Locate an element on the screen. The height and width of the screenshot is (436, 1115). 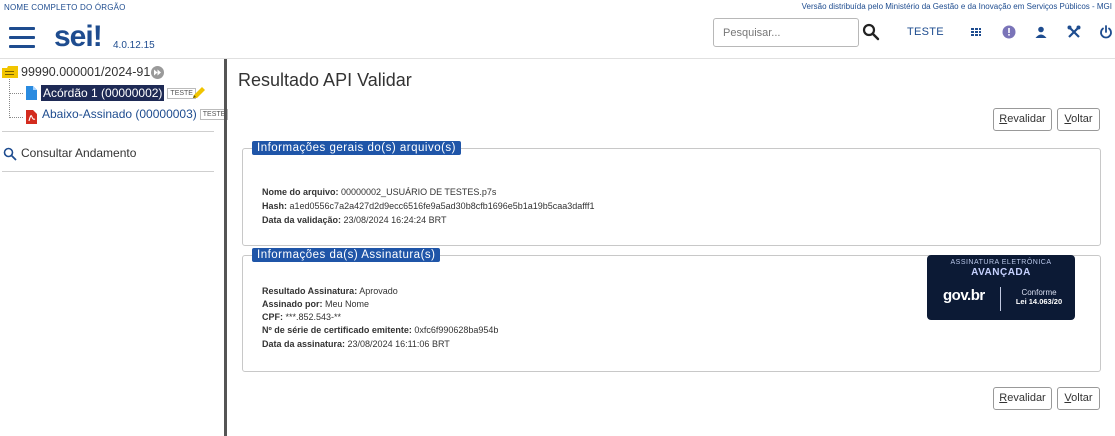
search-input is located at coordinates (786, 32).